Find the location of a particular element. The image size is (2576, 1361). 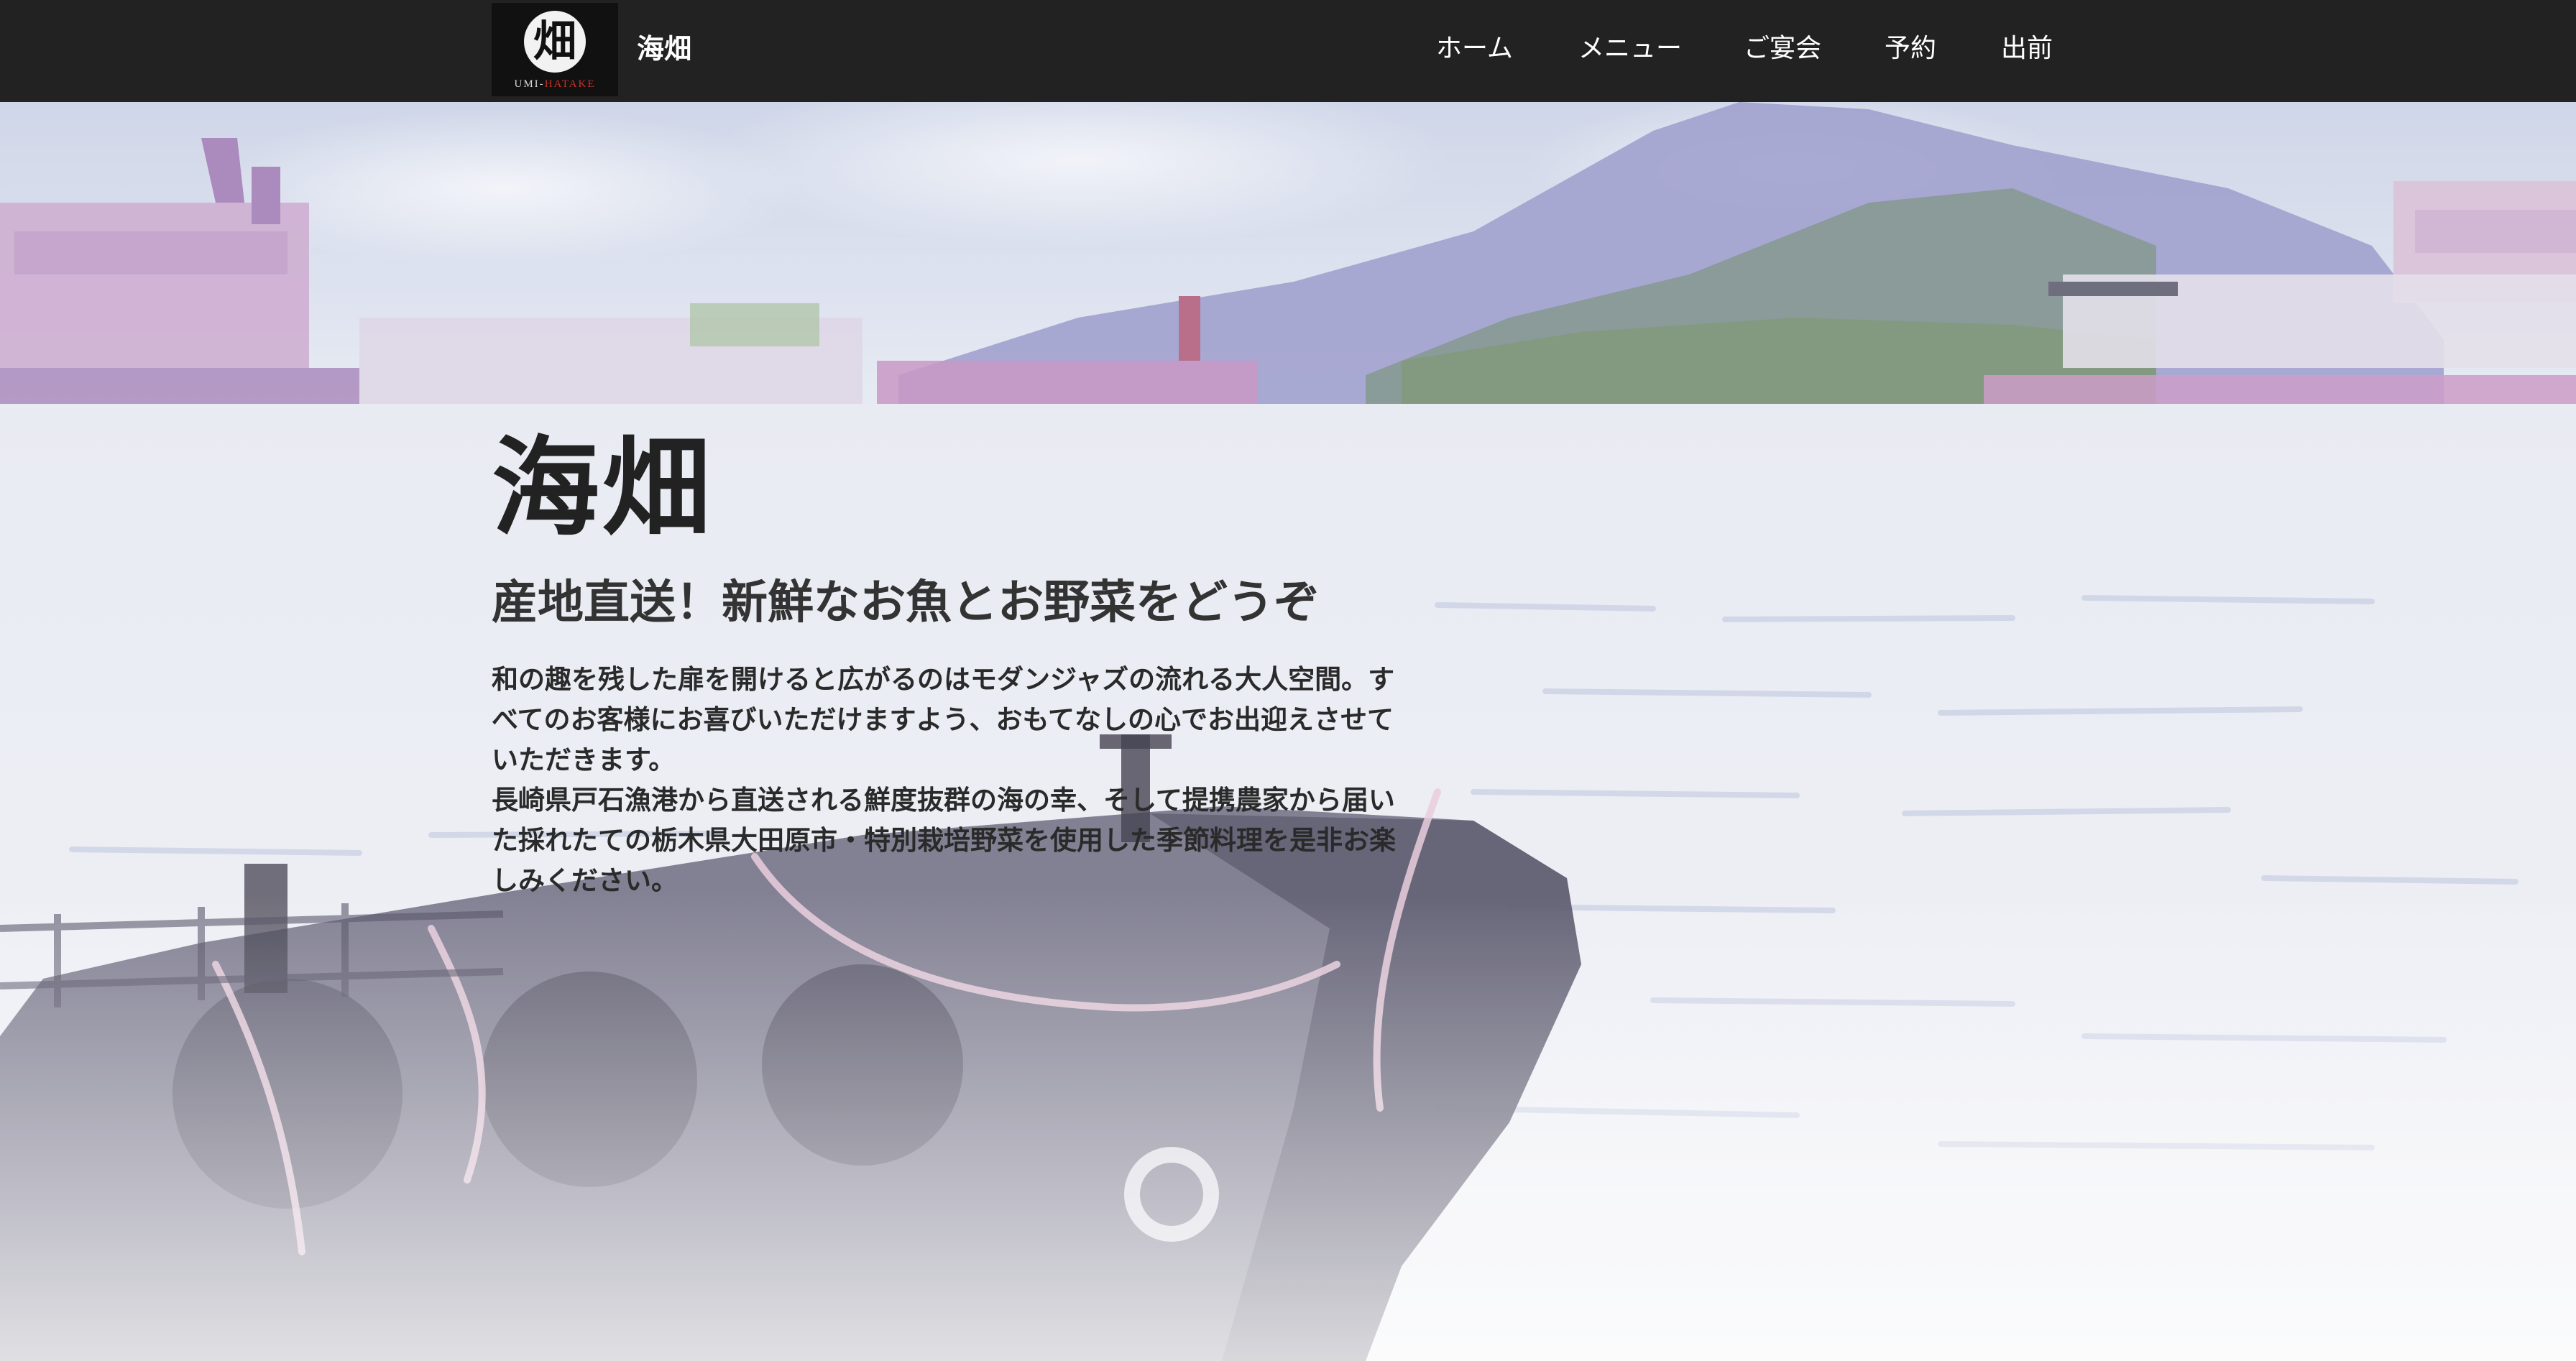

logo-romaji: UMI-HATAKE is located at coordinates (555, 84).